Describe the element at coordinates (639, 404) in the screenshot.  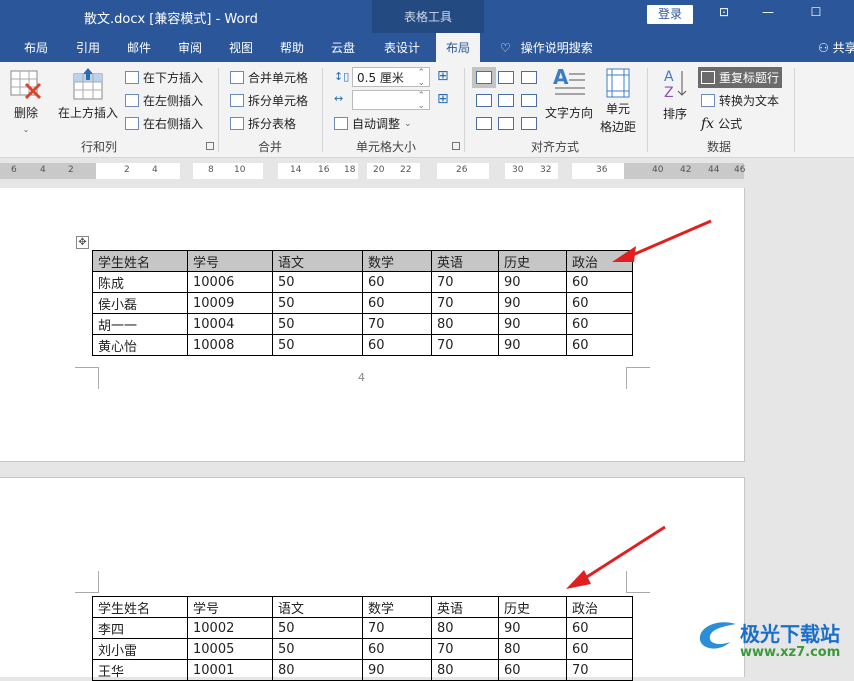
I see `annotation-arrows` at that location.